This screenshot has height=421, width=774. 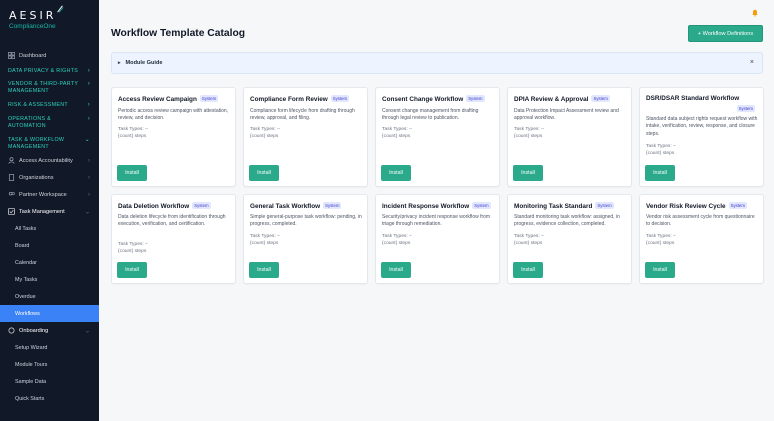 What do you see at coordinates (154, 206) in the screenshot?
I see `card-title-text: Data Deletion Workflow` at bounding box center [154, 206].